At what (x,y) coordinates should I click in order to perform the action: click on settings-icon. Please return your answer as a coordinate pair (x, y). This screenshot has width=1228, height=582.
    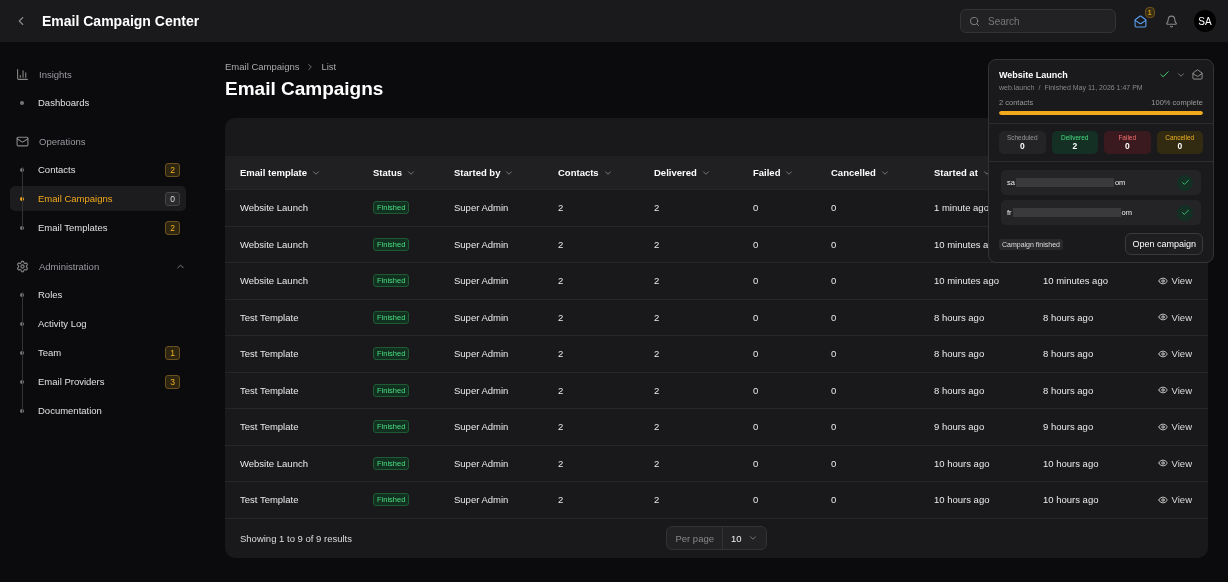
    Looking at the image, I should click on (22, 266).